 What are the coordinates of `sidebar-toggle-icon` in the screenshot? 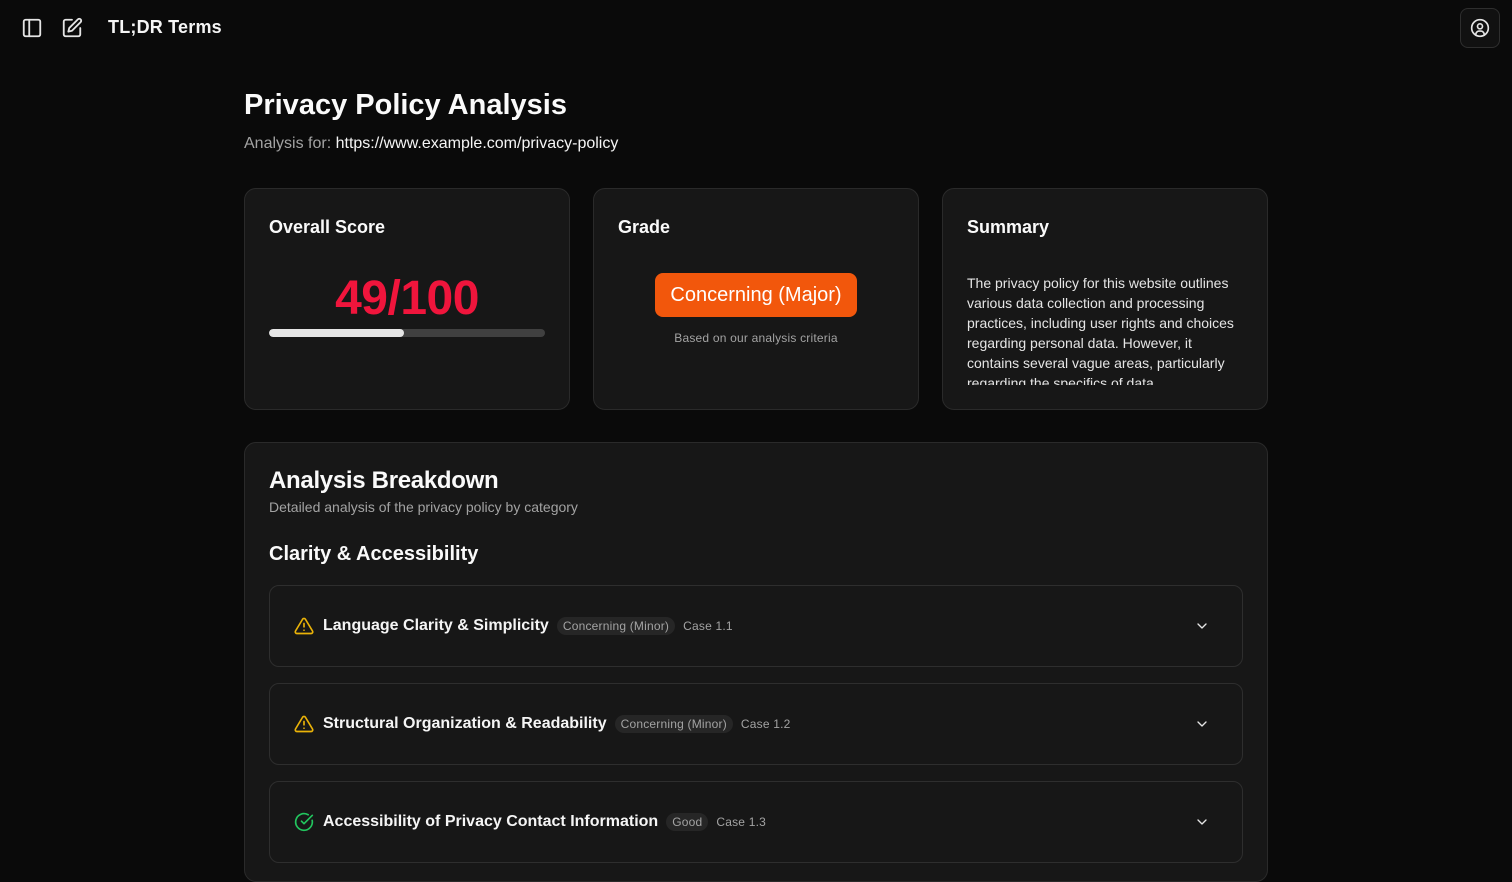 It's located at (32, 28).